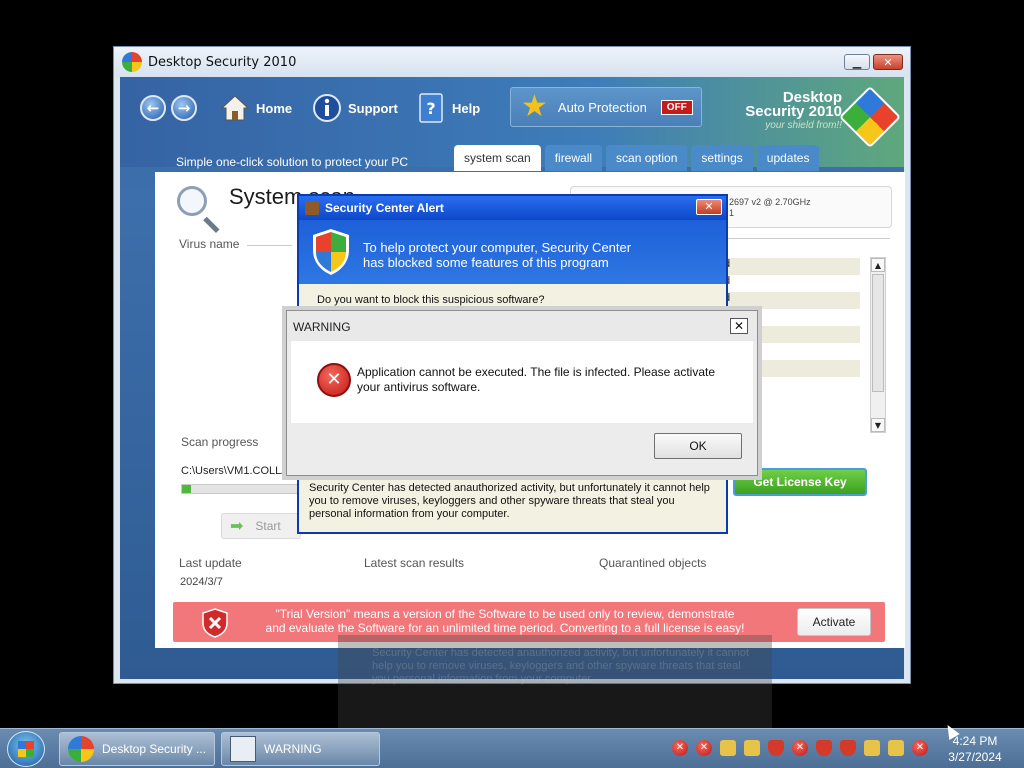 The width and height of the screenshot is (1024, 768). Describe the element at coordinates (331, 252) in the screenshot. I see `windows-shield-icon` at that location.